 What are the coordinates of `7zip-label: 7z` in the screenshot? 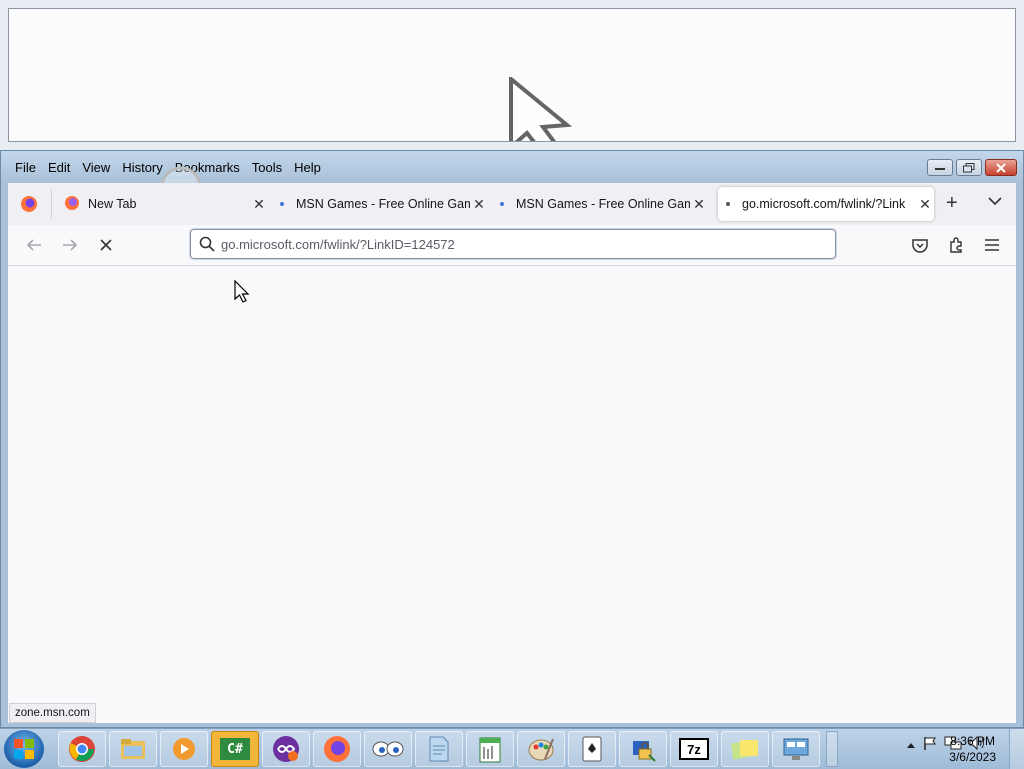 It's located at (694, 749).